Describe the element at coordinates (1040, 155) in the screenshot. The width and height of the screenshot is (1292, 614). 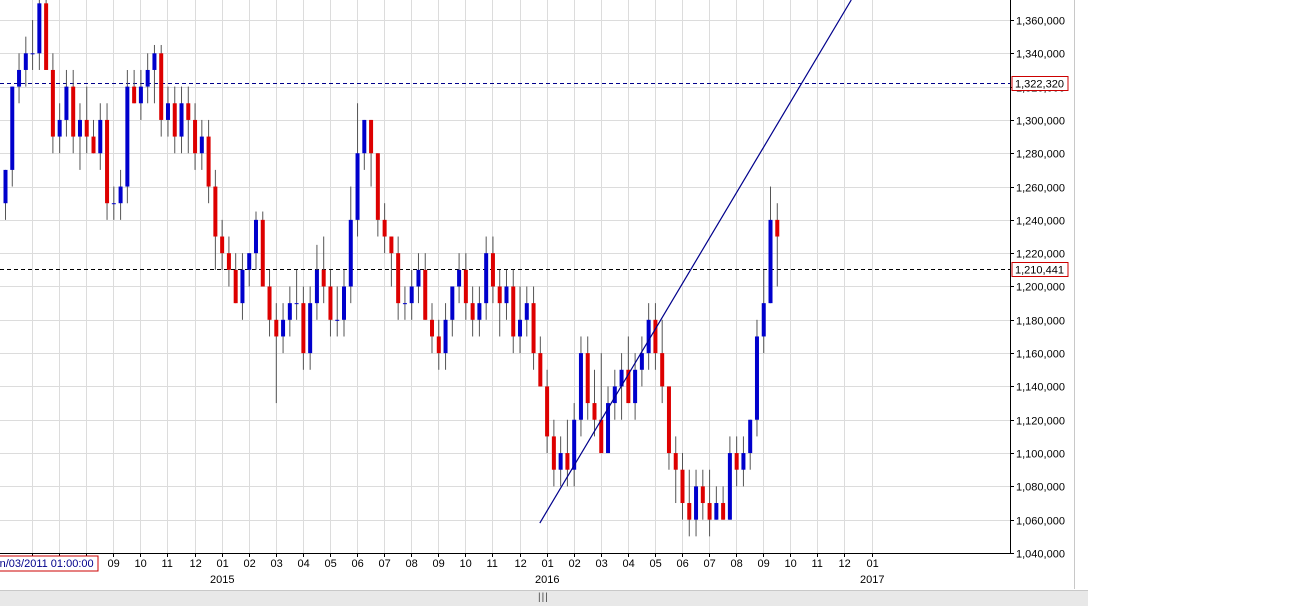
I see `y-tick-label: 1,280,000` at that location.